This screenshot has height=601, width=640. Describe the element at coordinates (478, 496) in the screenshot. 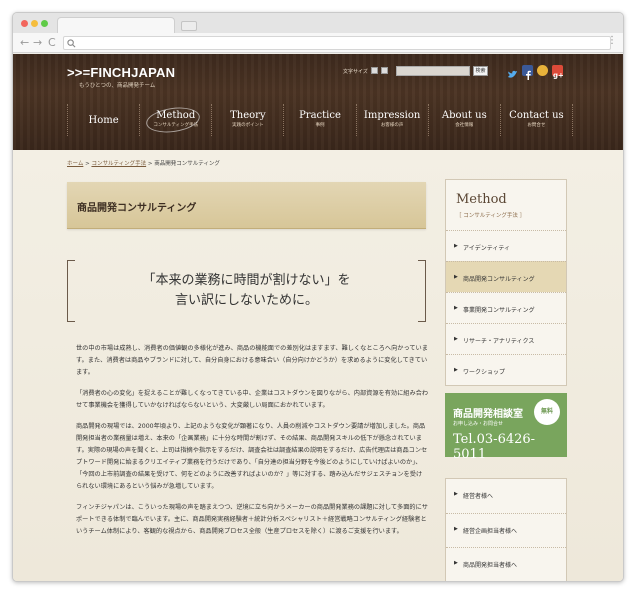

I see `sidebar-link-label: 経営者様へ` at that location.